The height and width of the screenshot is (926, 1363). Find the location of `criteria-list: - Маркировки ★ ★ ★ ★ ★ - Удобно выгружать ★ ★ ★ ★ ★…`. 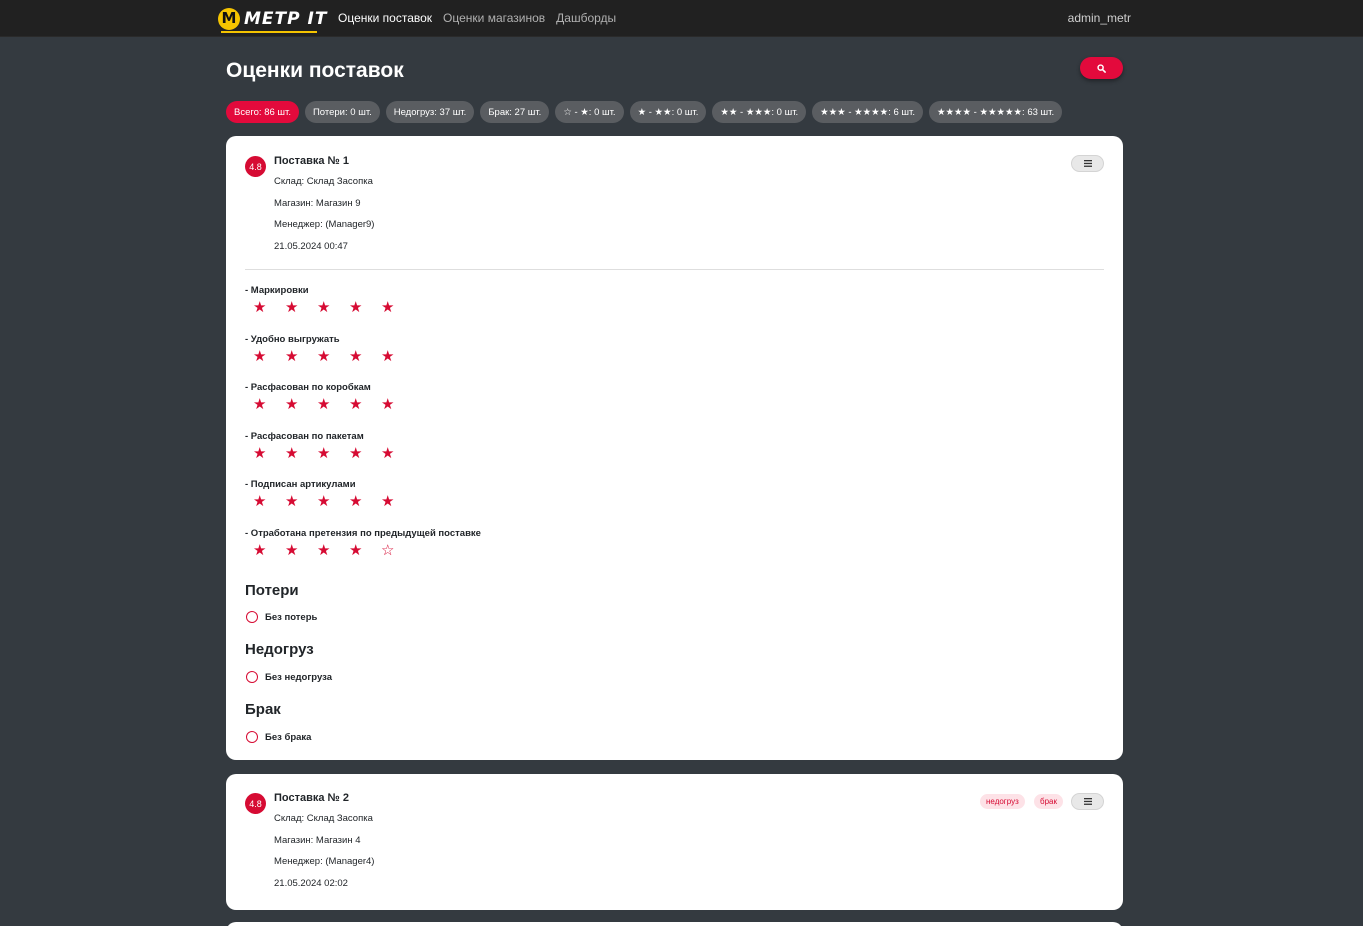

criteria-list: - Маркировки ★ ★ ★ ★ ★ - Удобно выгружать ★ ★ ★ ★ ★… is located at coordinates (363, 432).